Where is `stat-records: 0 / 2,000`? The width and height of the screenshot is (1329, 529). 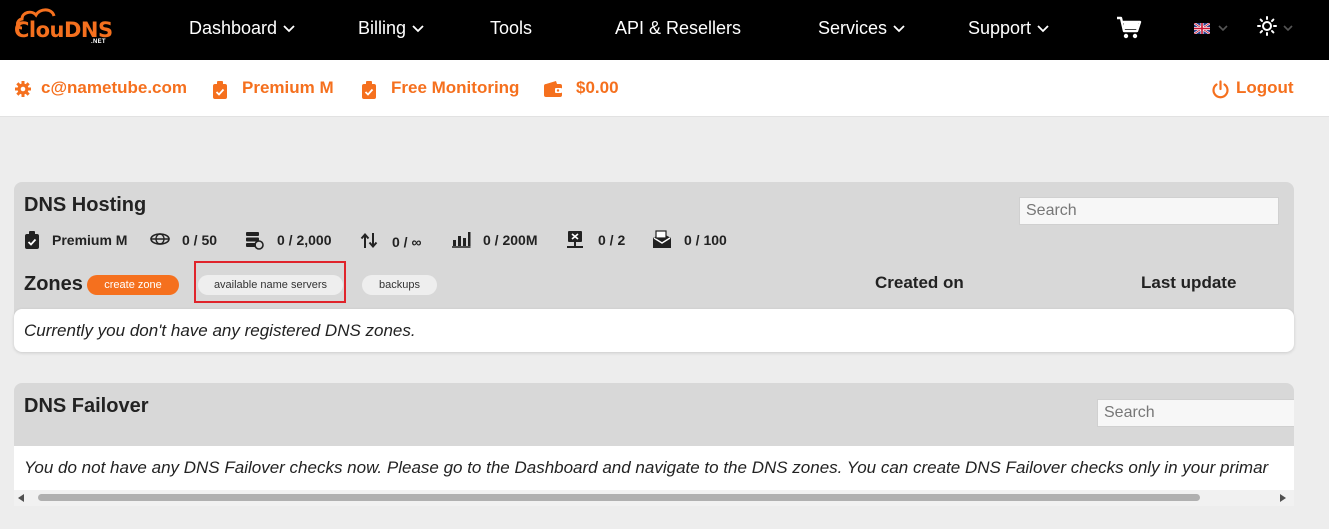
stat-records: 0 / 2,000 is located at coordinates (294, 240).